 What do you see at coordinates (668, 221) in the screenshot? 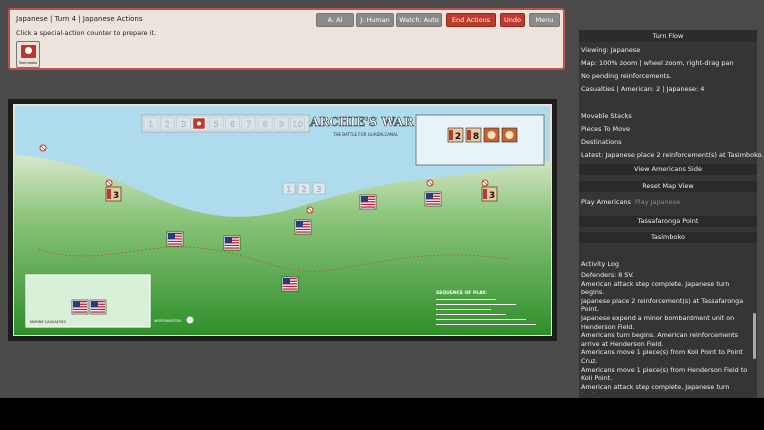
I see `destination-tassafaronga-button: Tassafaronga Point` at bounding box center [668, 221].